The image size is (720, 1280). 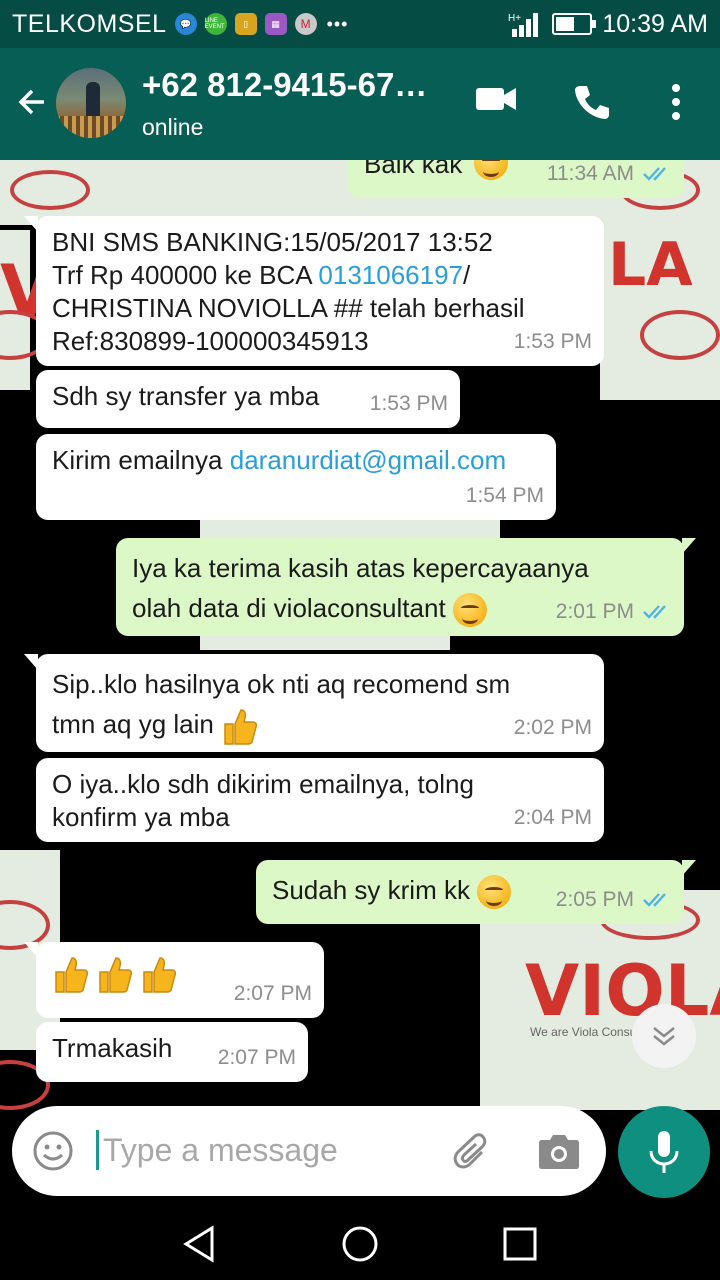 I want to click on account-number-link: 0131066197, so click(x=390, y=275).